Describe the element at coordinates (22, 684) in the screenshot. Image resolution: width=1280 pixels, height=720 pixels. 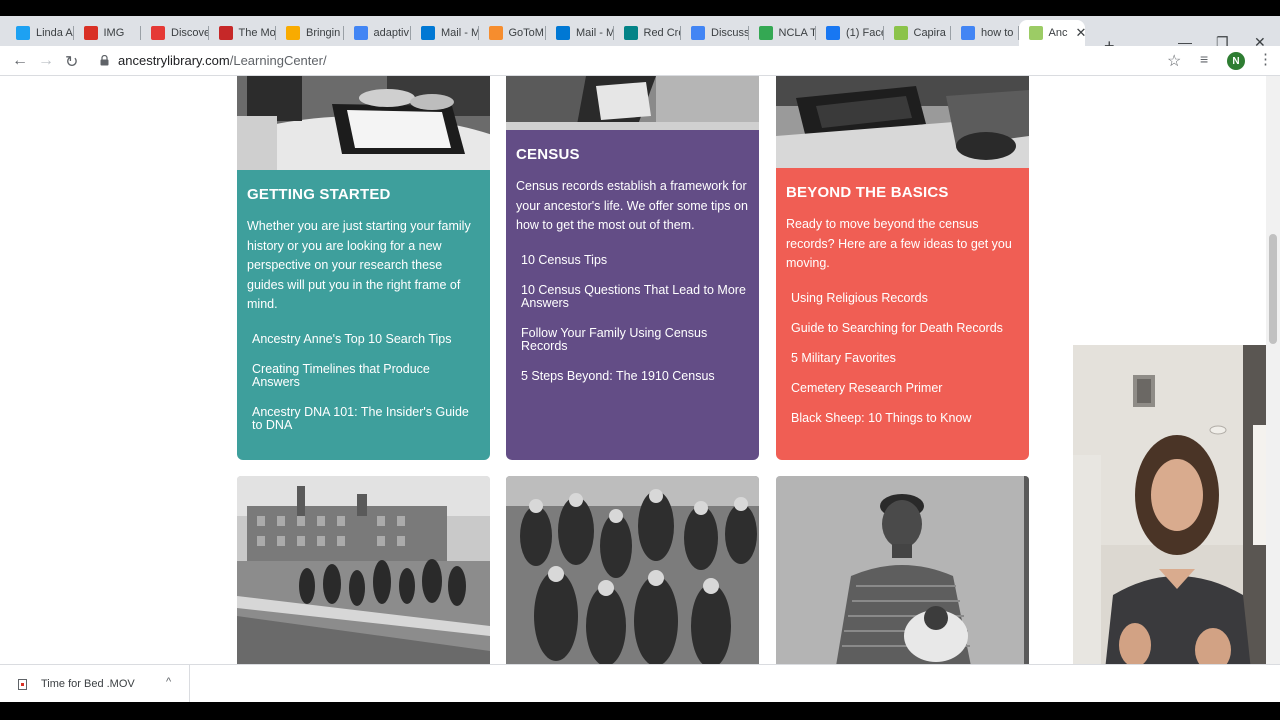
I see `video-file-icon` at that location.